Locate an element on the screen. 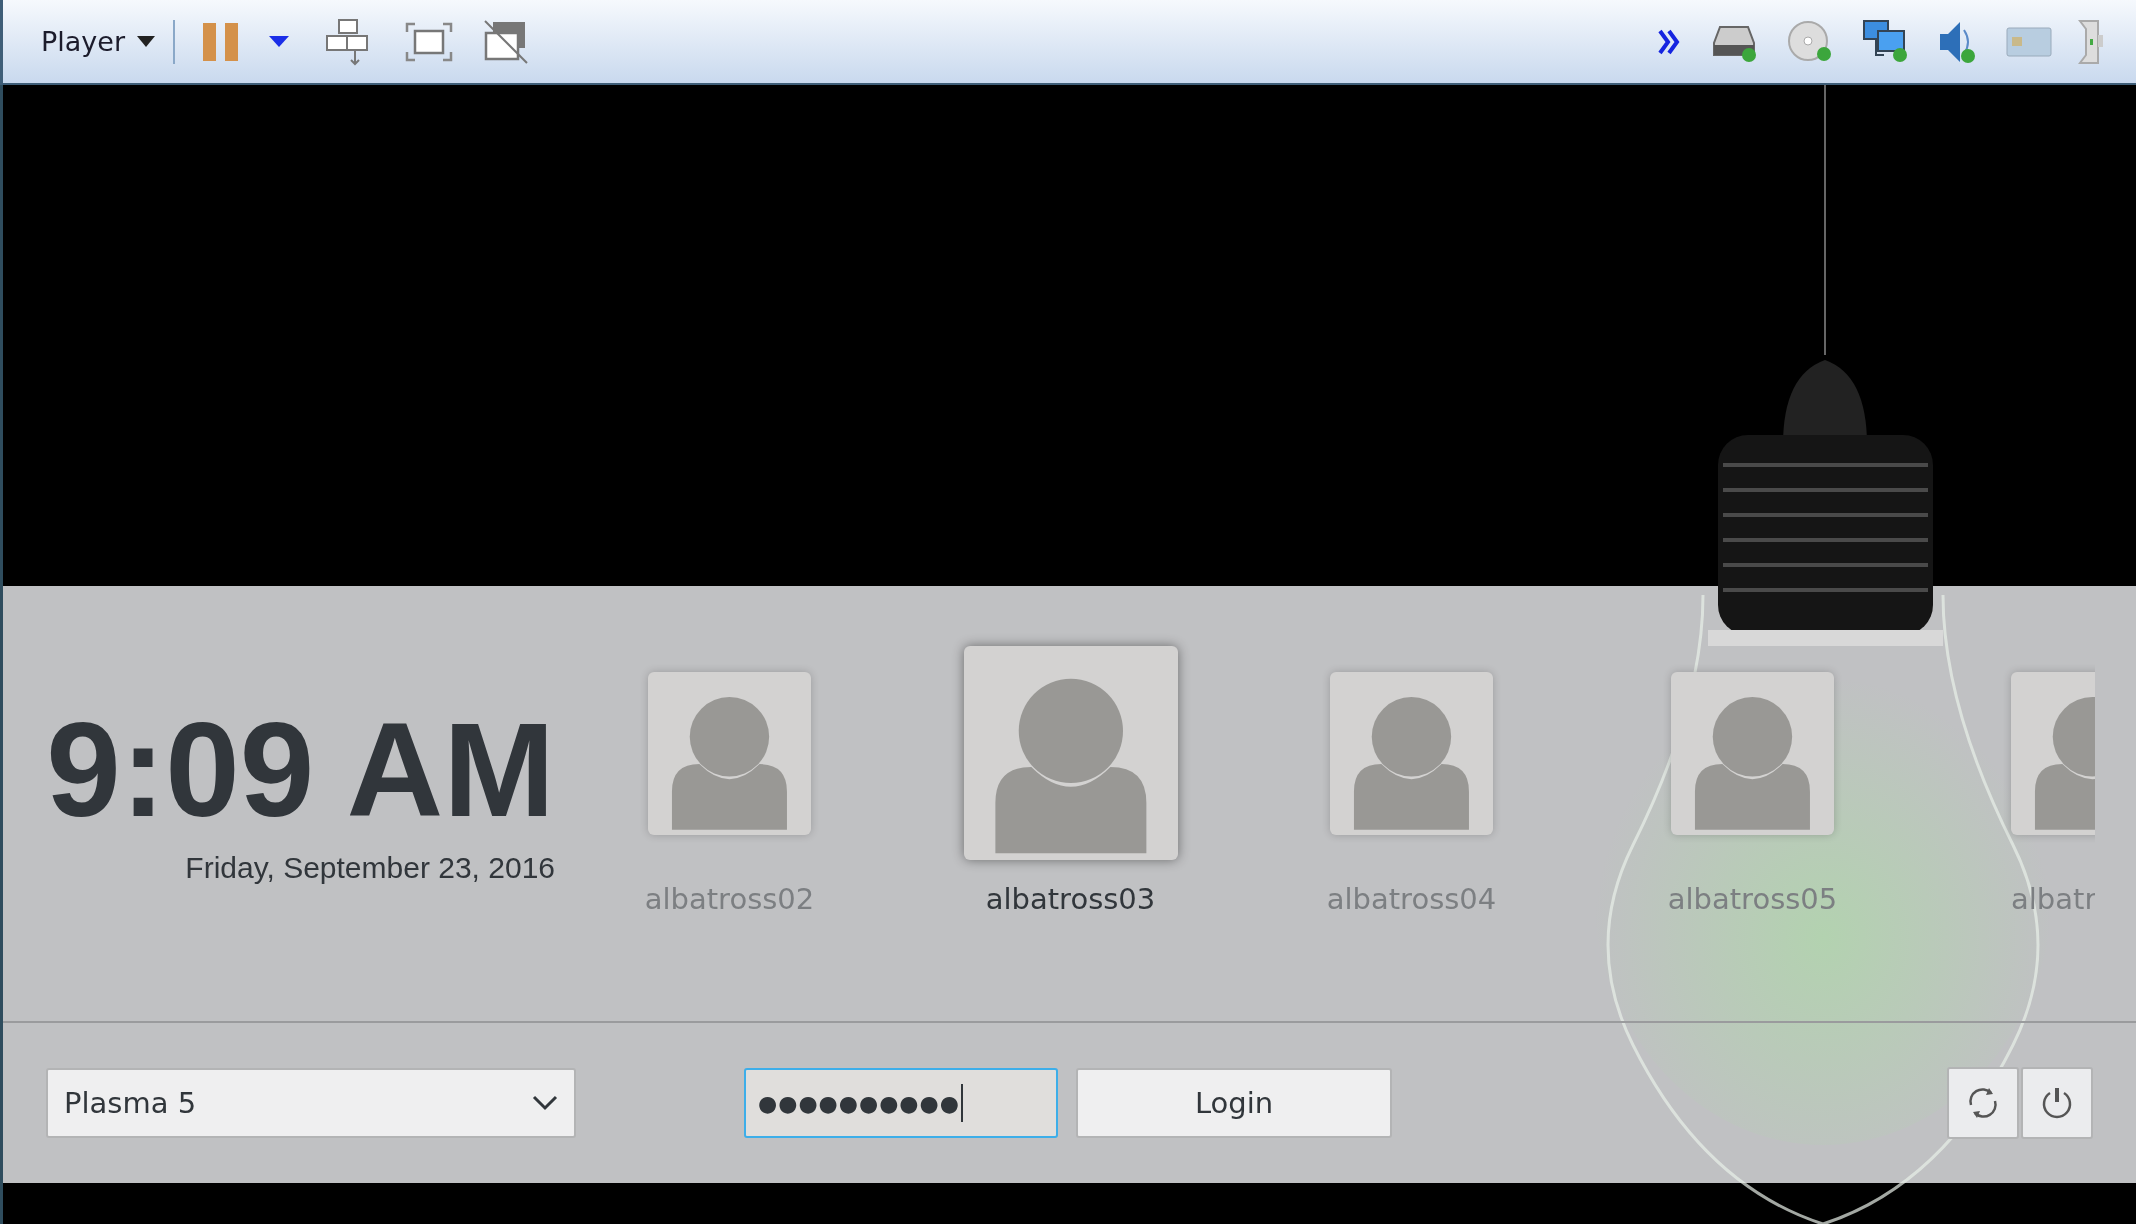 This screenshot has width=2136, height=1224. login-button: Login is located at coordinates (1234, 1103).